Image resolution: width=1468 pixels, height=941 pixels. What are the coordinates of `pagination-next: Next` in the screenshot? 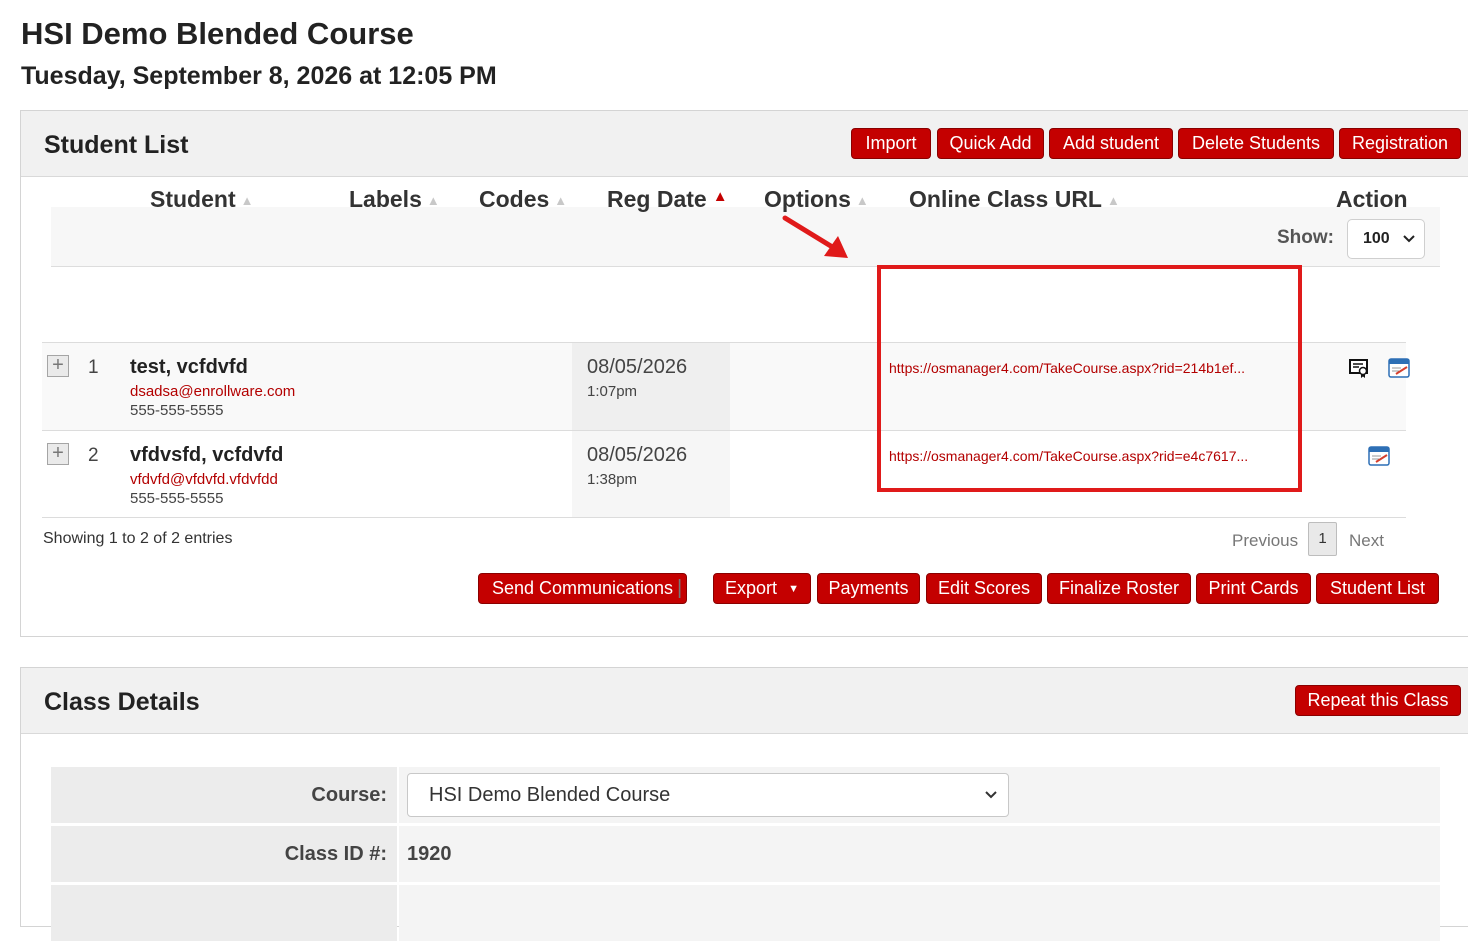 It's located at (1366, 541).